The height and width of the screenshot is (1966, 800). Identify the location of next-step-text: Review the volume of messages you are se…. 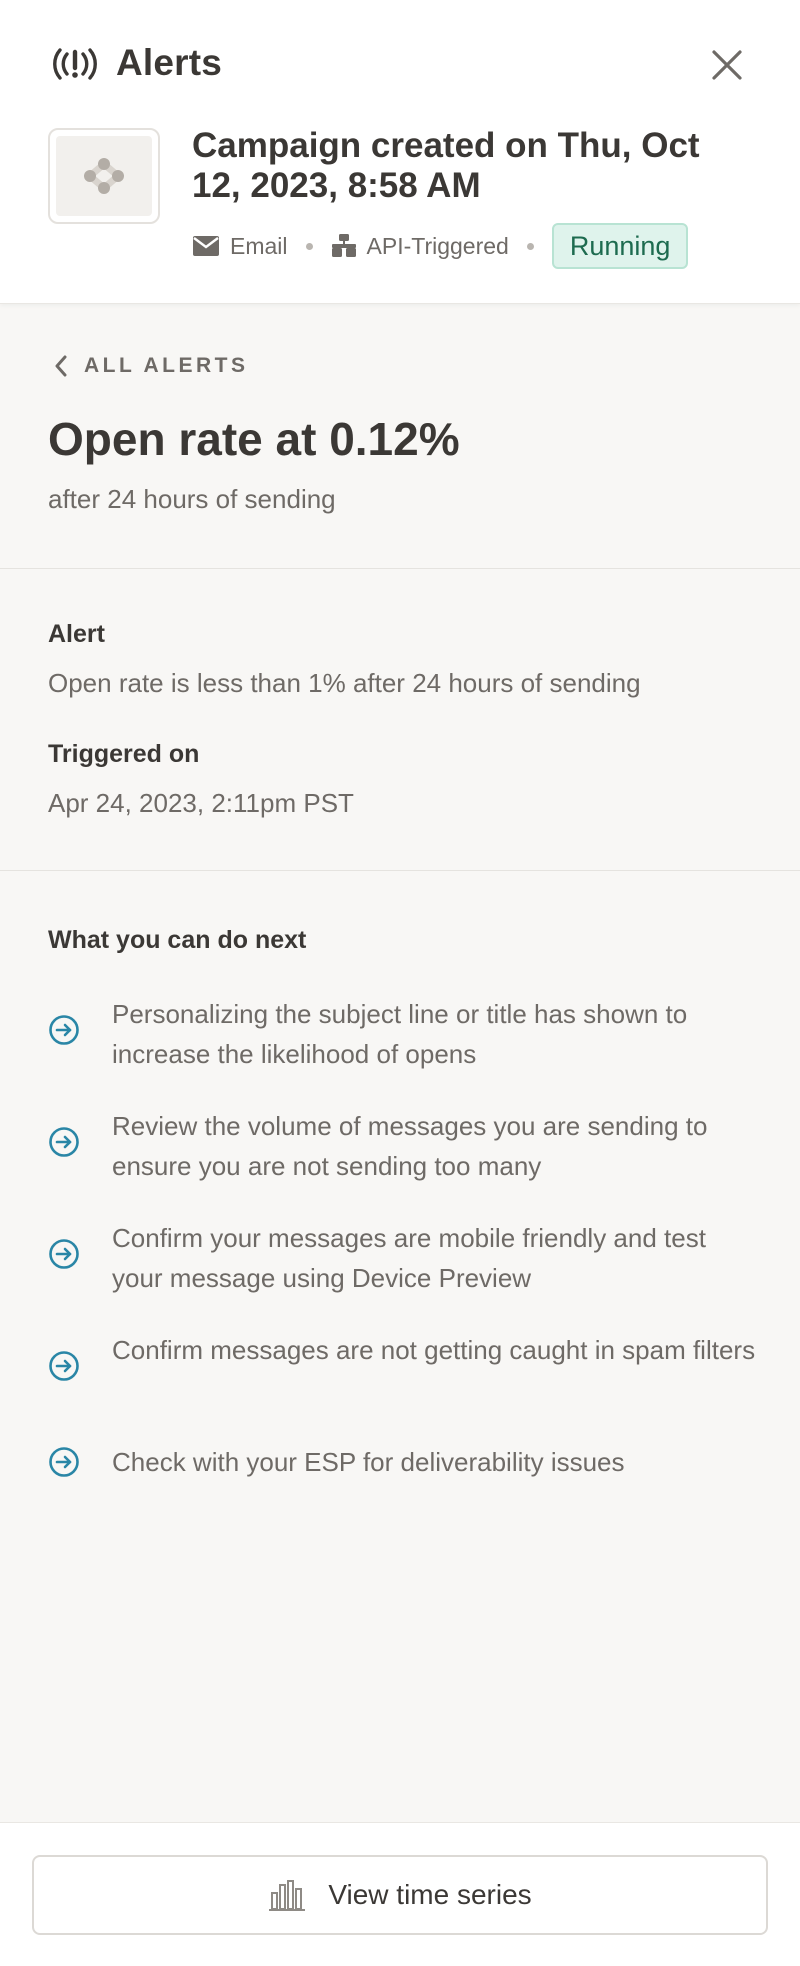
(410, 1146).